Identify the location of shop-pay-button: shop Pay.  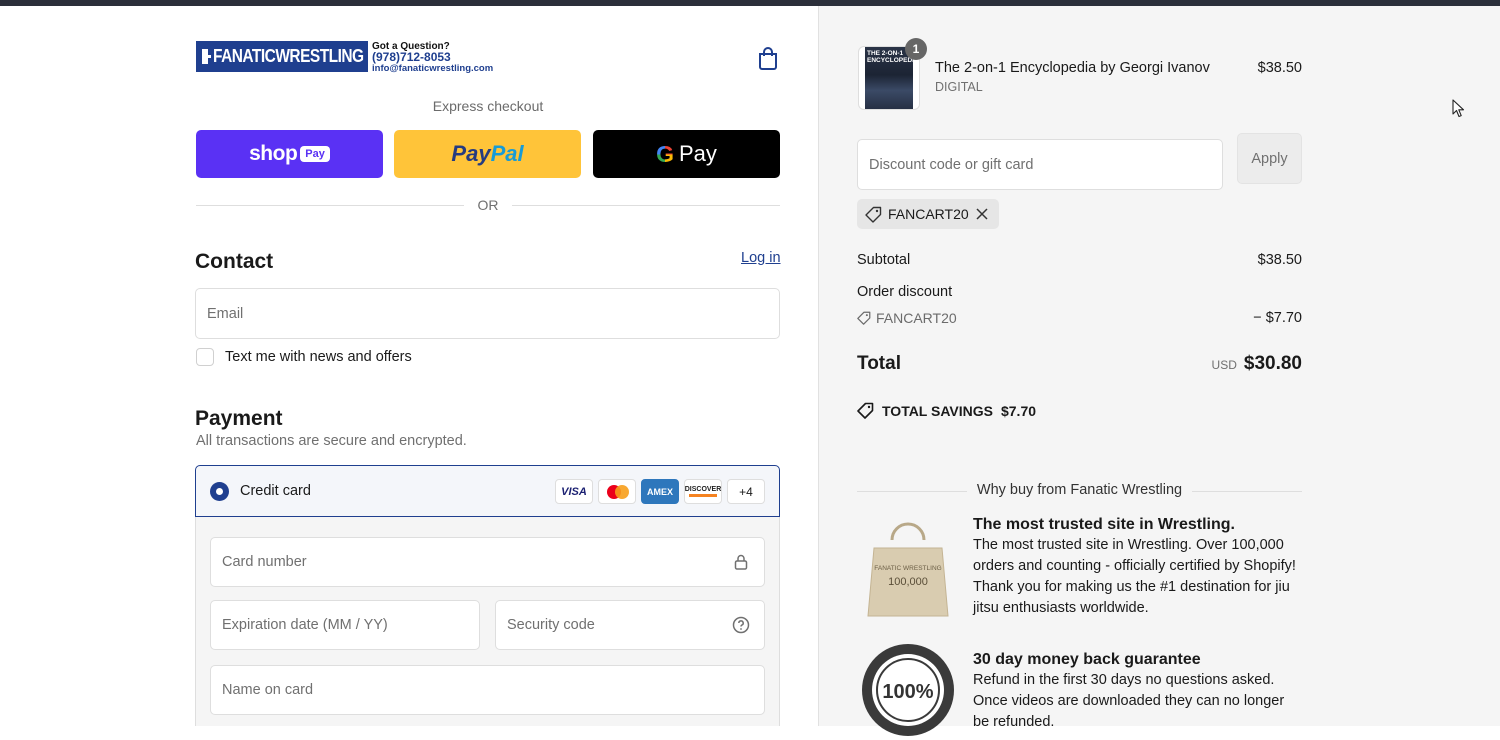
(289, 154).